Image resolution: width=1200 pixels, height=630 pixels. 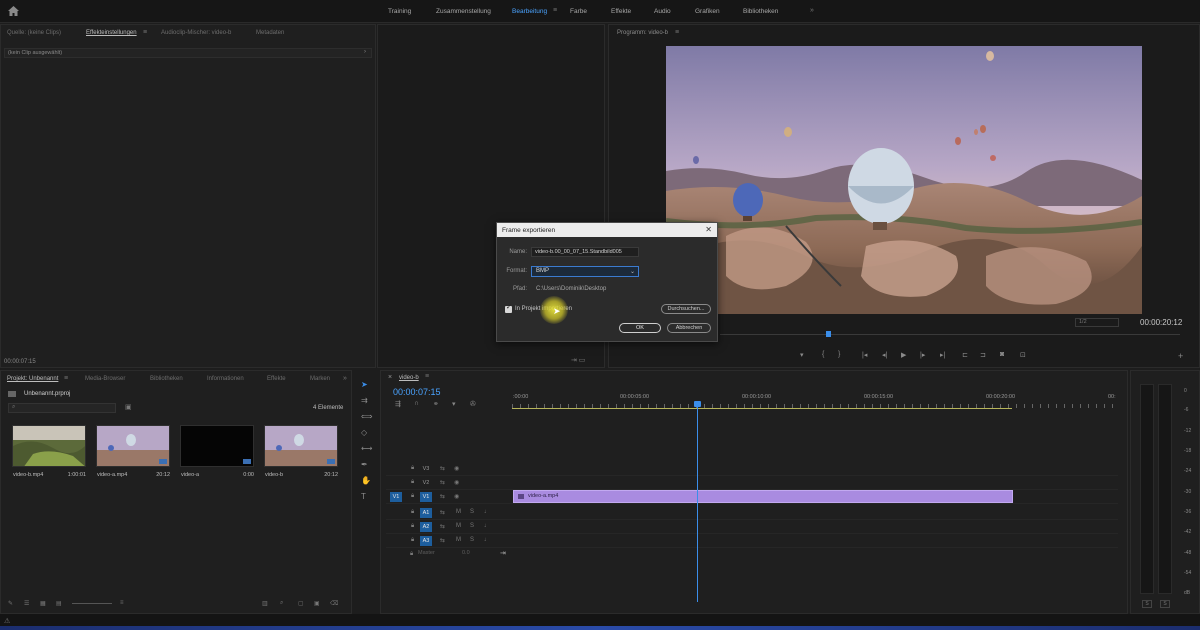 What do you see at coordinates (828, 334) in the screenshot?
I see `program-playhead` at bounding box center [828, 334].